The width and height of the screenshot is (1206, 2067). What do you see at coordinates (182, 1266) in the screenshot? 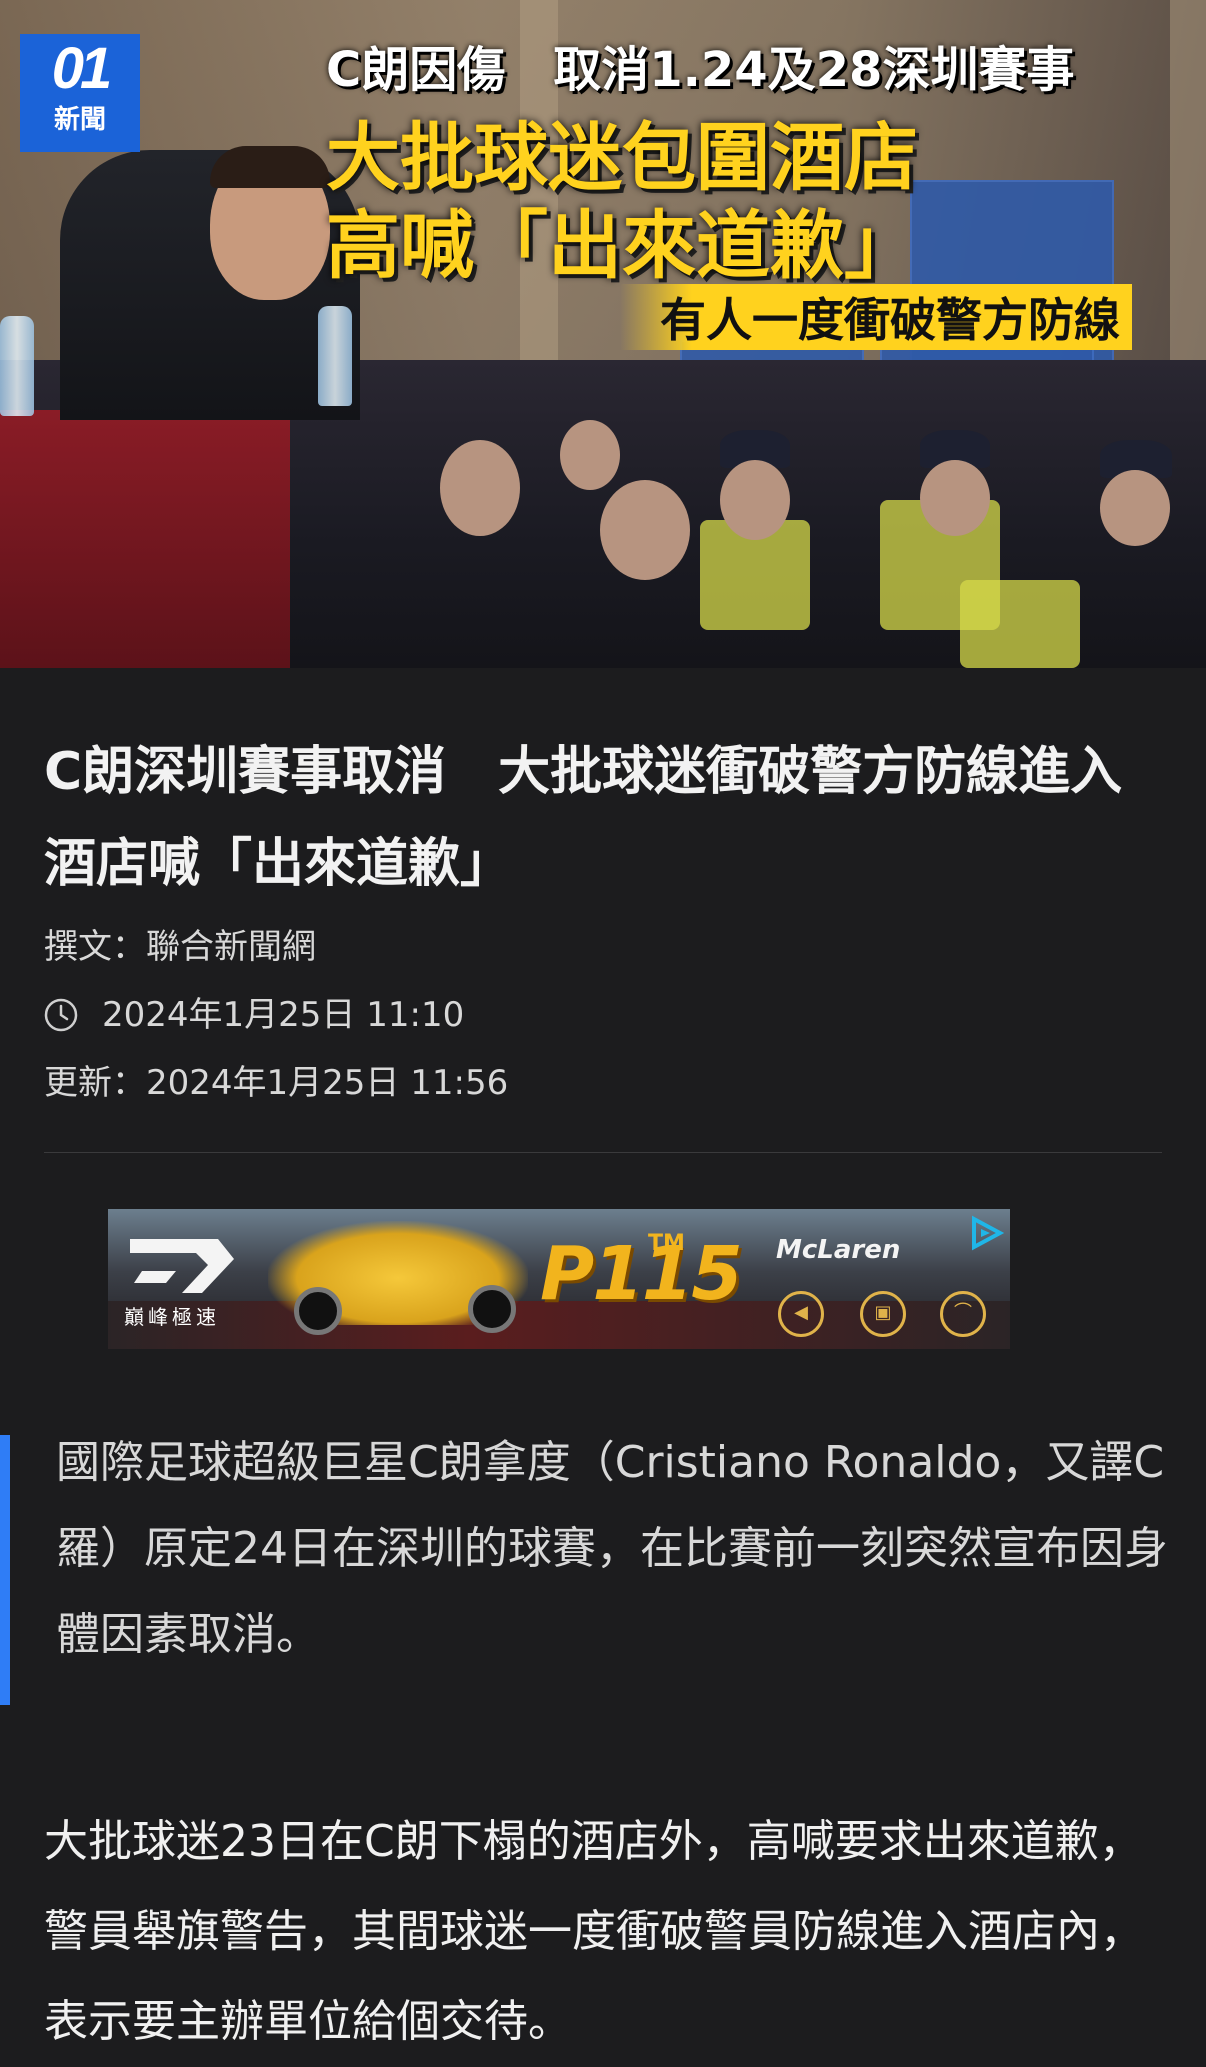
I see `ad-game-logo-icon` at bounding box center [182, 1266].